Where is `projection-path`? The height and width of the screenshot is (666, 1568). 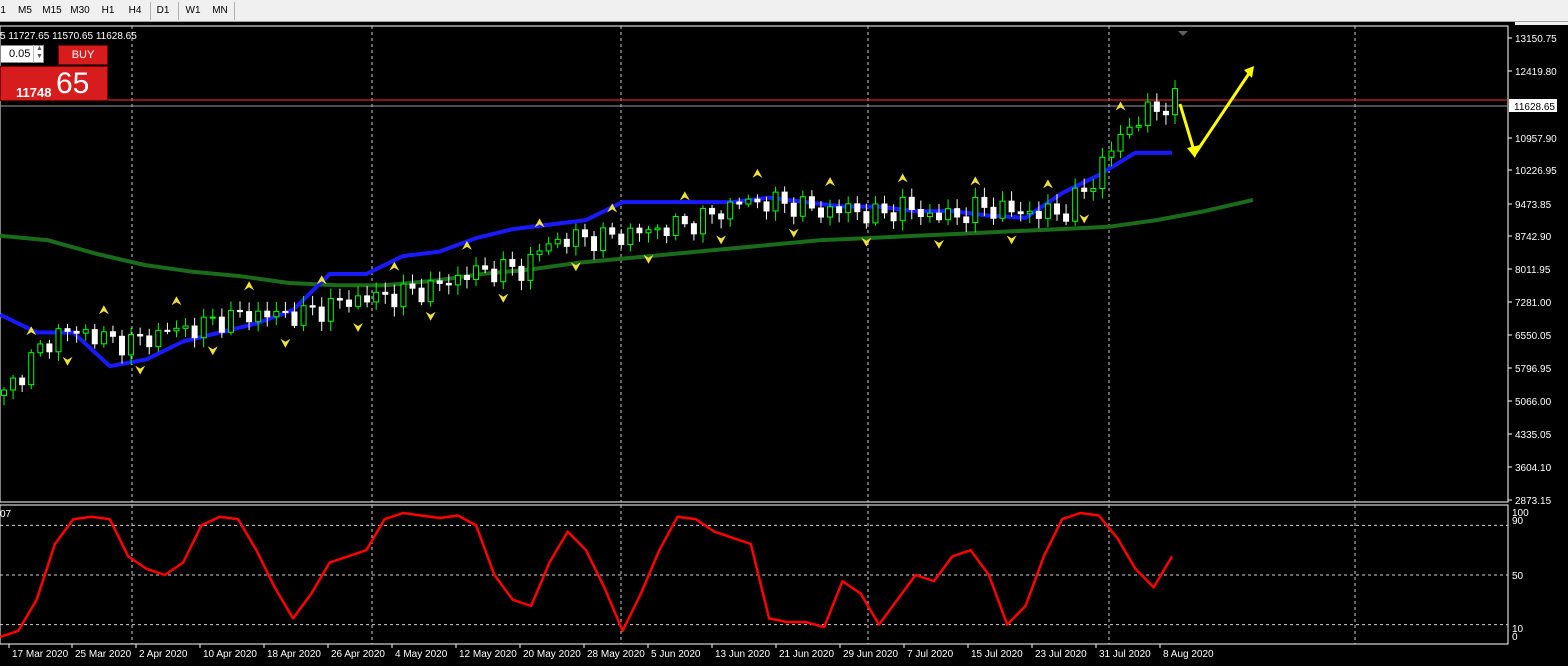 projection-path is located at coordinates (1215, 114).